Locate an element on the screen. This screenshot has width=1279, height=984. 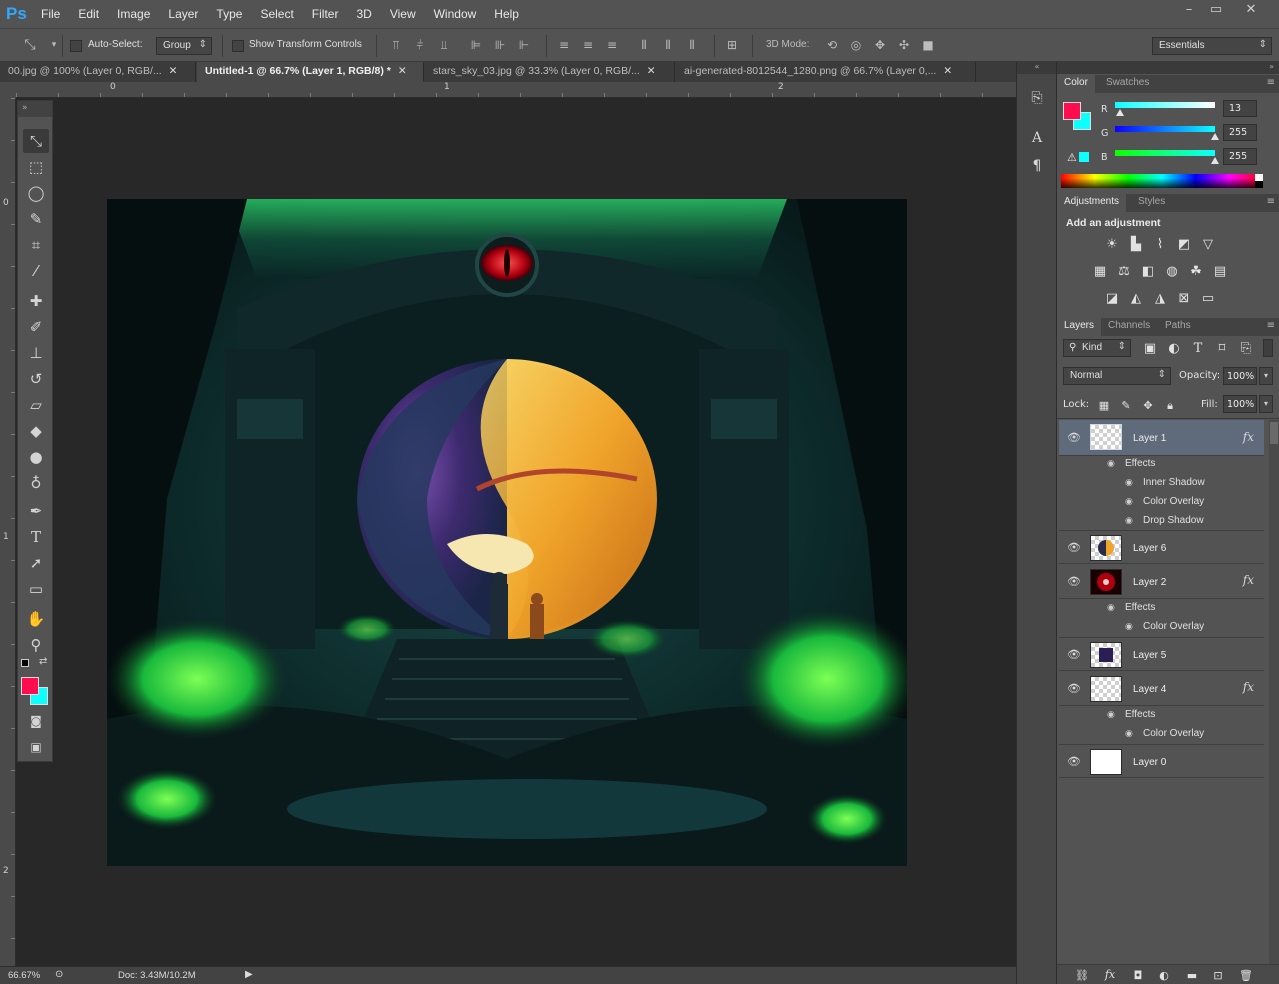
effect-inner-shadow: Inner Shadow is located at coordinates (1174, 482).